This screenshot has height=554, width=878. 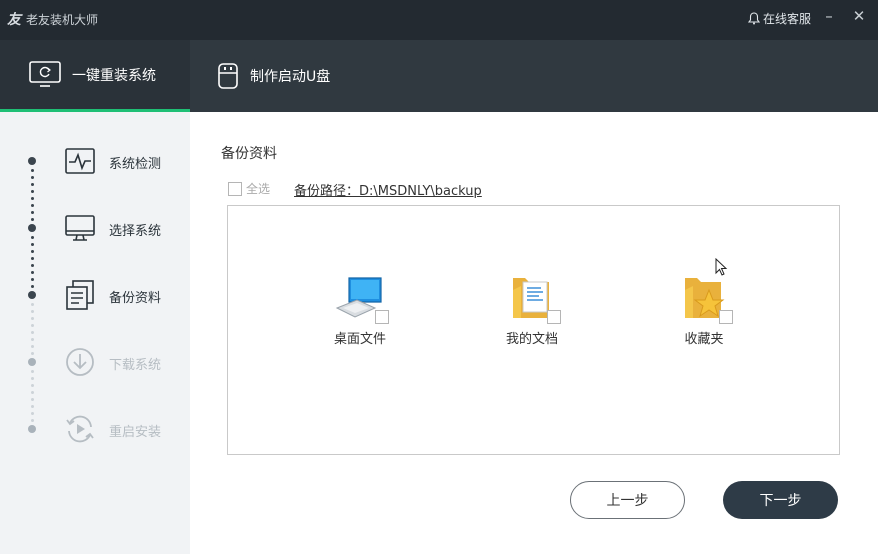 I want to click on item-label: 我的文档, so click(x=531, y=339).